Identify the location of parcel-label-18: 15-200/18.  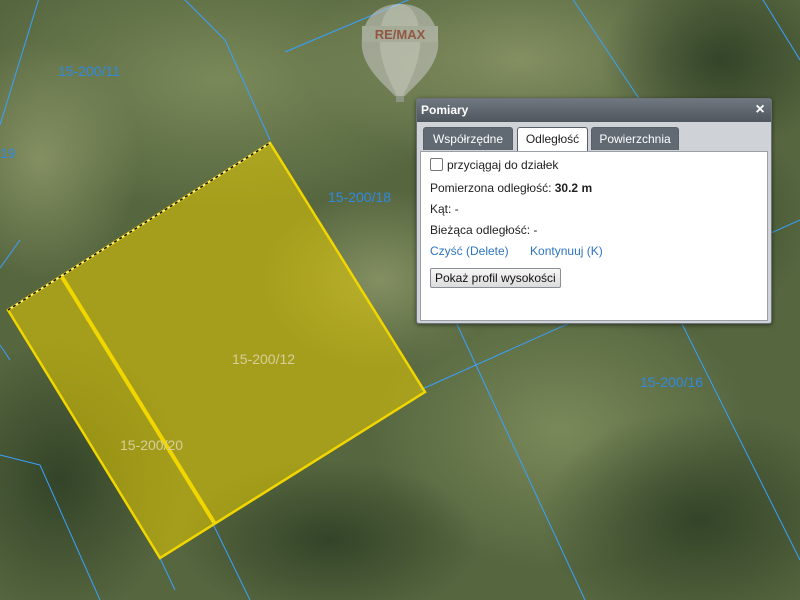
(359, 197).